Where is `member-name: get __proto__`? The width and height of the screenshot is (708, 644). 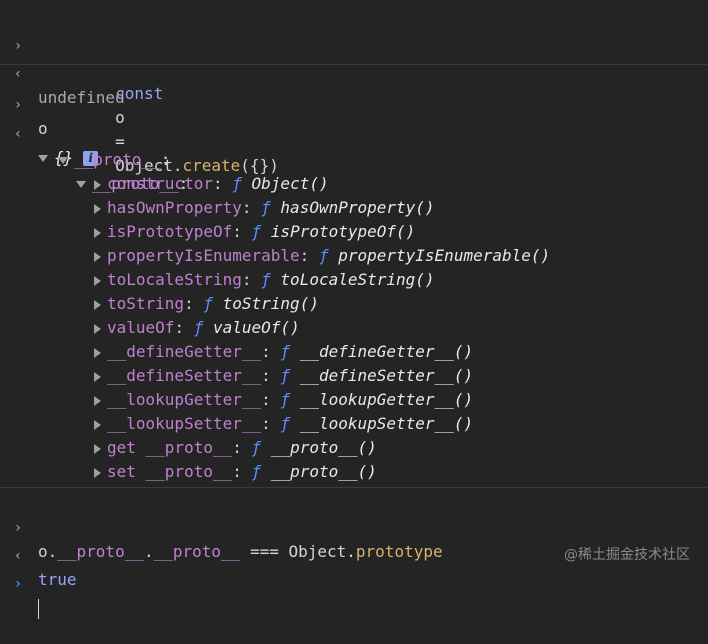
member-name: get __proto__ is located at coordinates (170, 447).